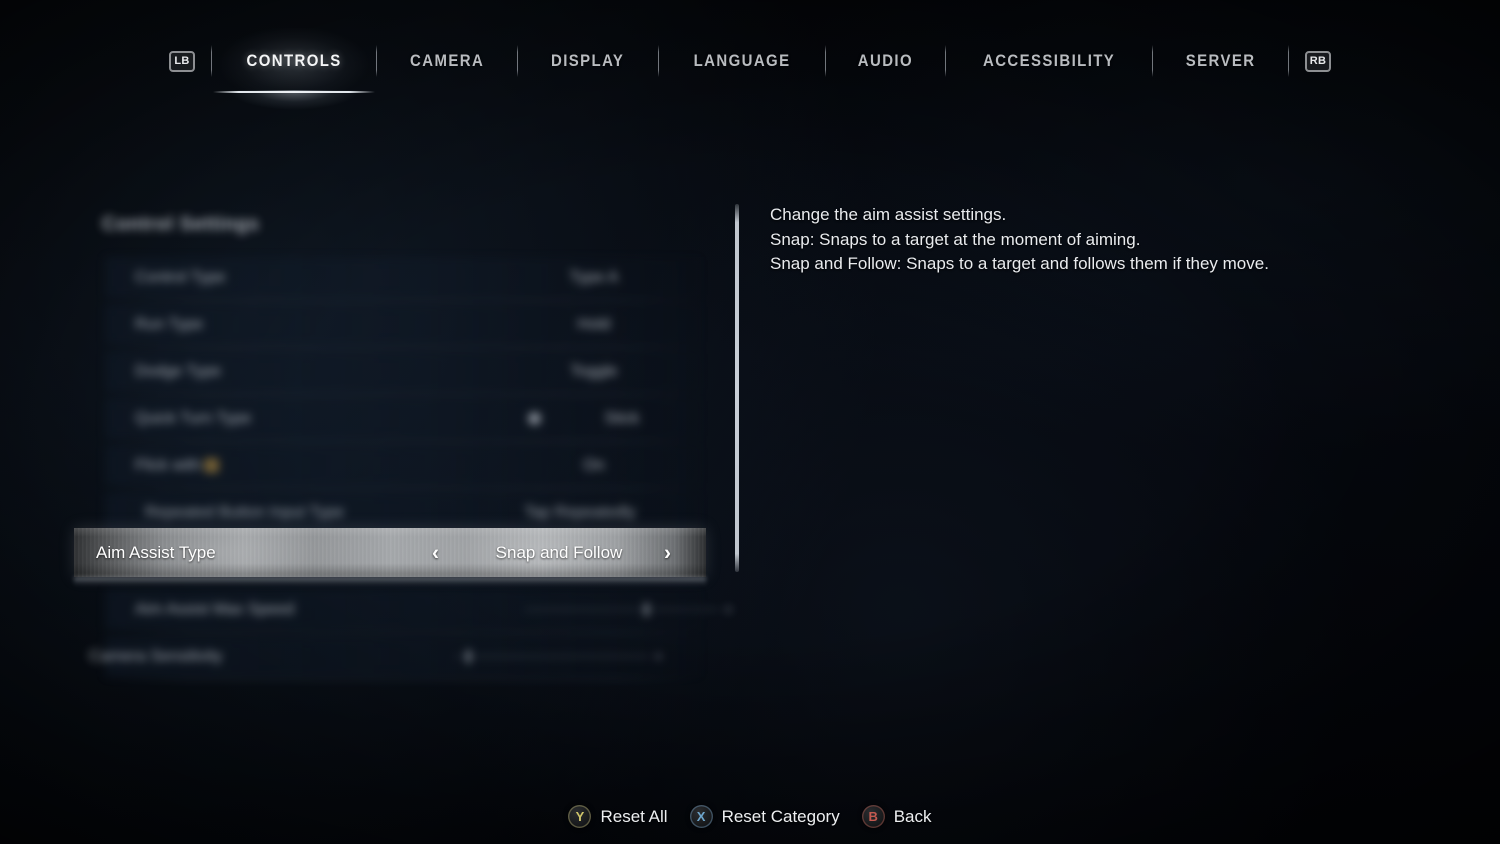 This screenshot has width=1500, height=844. I want to click on row-label: Flick with, so click(178, 466).